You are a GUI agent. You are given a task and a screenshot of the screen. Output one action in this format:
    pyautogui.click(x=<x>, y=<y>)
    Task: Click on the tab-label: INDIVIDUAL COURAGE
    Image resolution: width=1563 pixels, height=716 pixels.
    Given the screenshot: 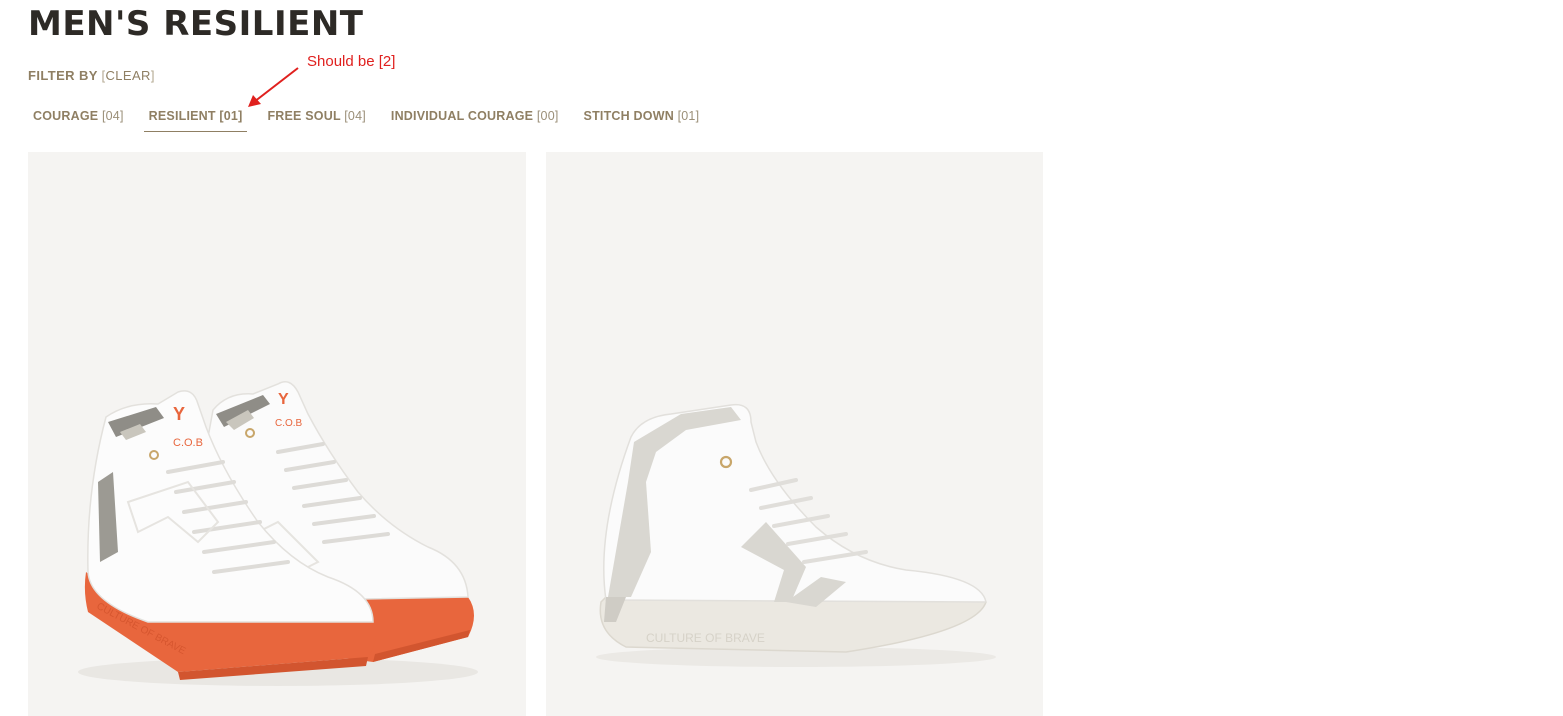 What is the action you would take?
    pyautogui.click(x=462, y=116)
    